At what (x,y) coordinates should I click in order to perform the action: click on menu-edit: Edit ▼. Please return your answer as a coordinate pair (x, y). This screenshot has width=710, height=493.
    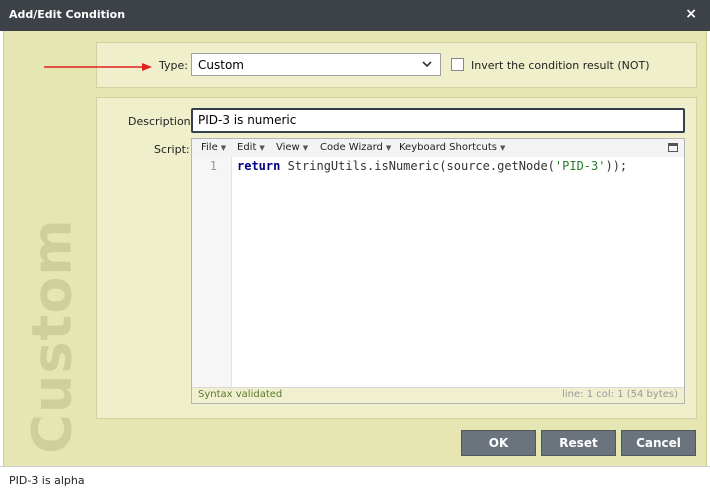
    Looking at the image, I should click on (251, 147).